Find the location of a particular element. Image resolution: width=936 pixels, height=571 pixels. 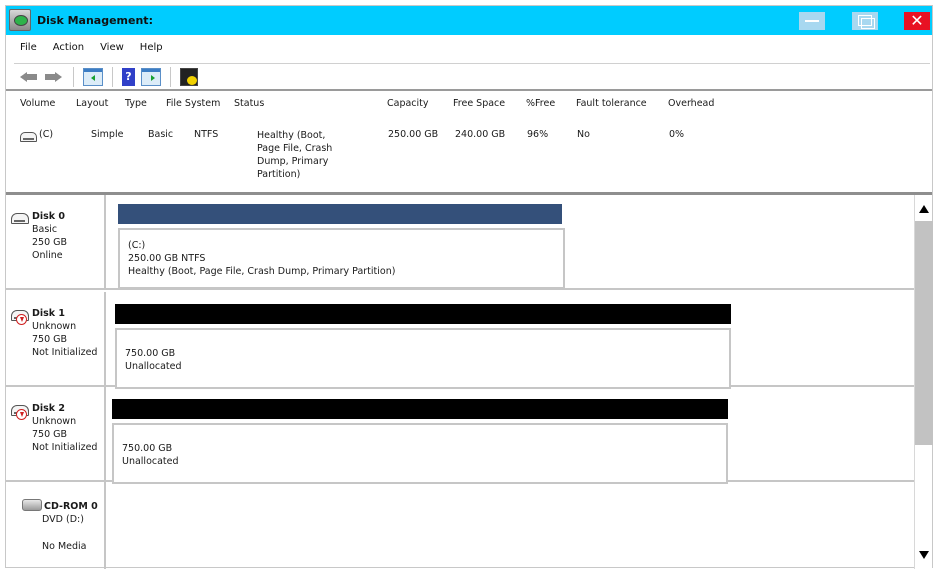

menu-action: Action is located at coordinates (68, 49).